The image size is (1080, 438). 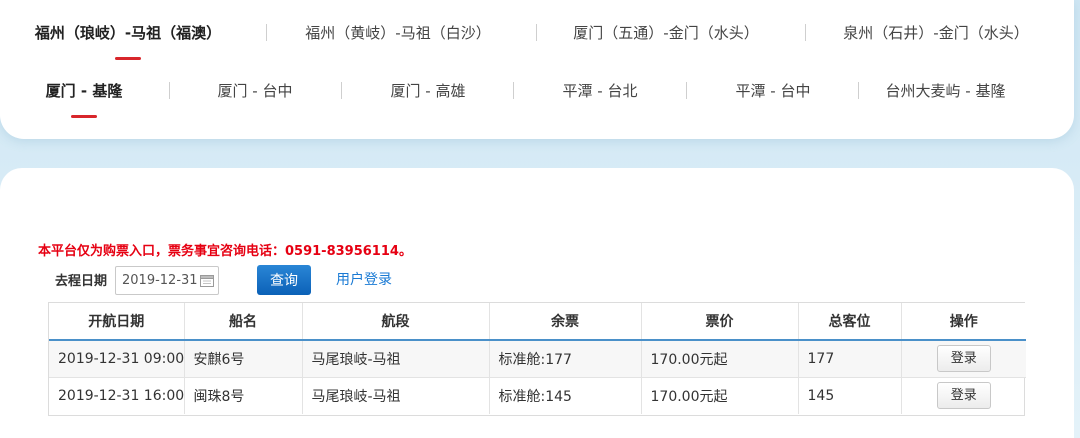 I want to click on total-seats-cell: 177, so click(x=850, y=359).